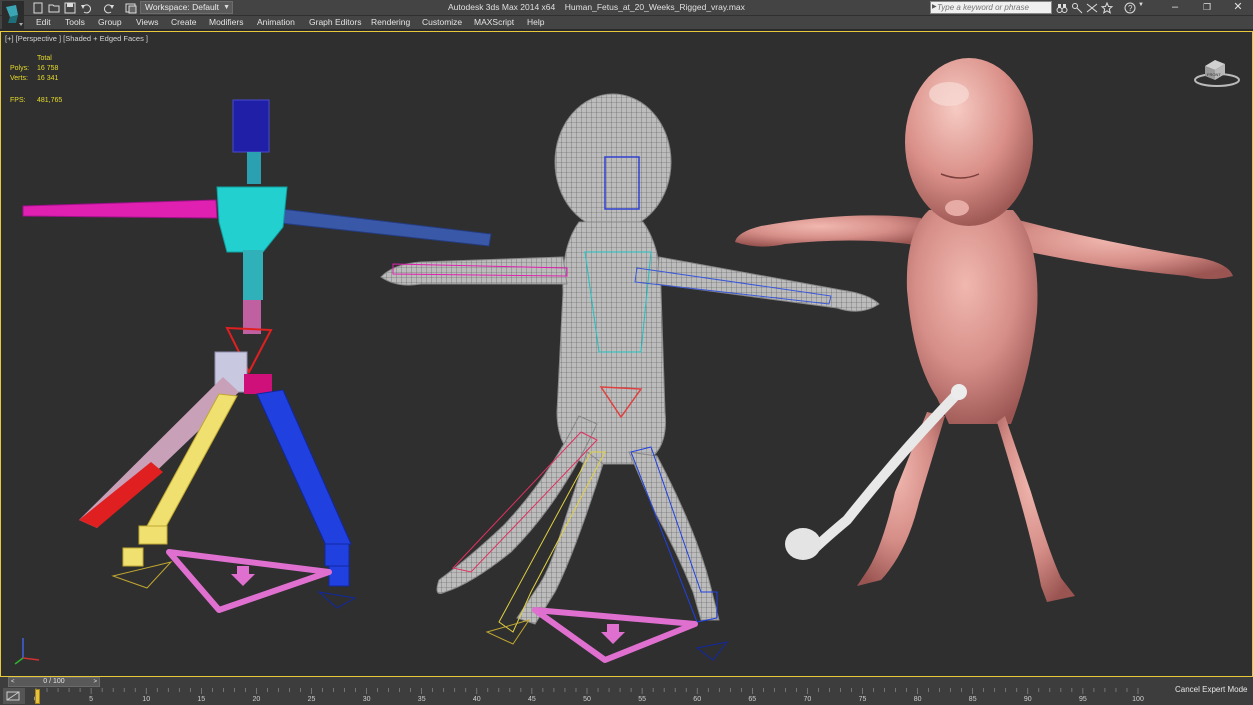 The image size is (1253, 705). I want to click on frame-counter: < 0 / 100 >, so click(54, 682).